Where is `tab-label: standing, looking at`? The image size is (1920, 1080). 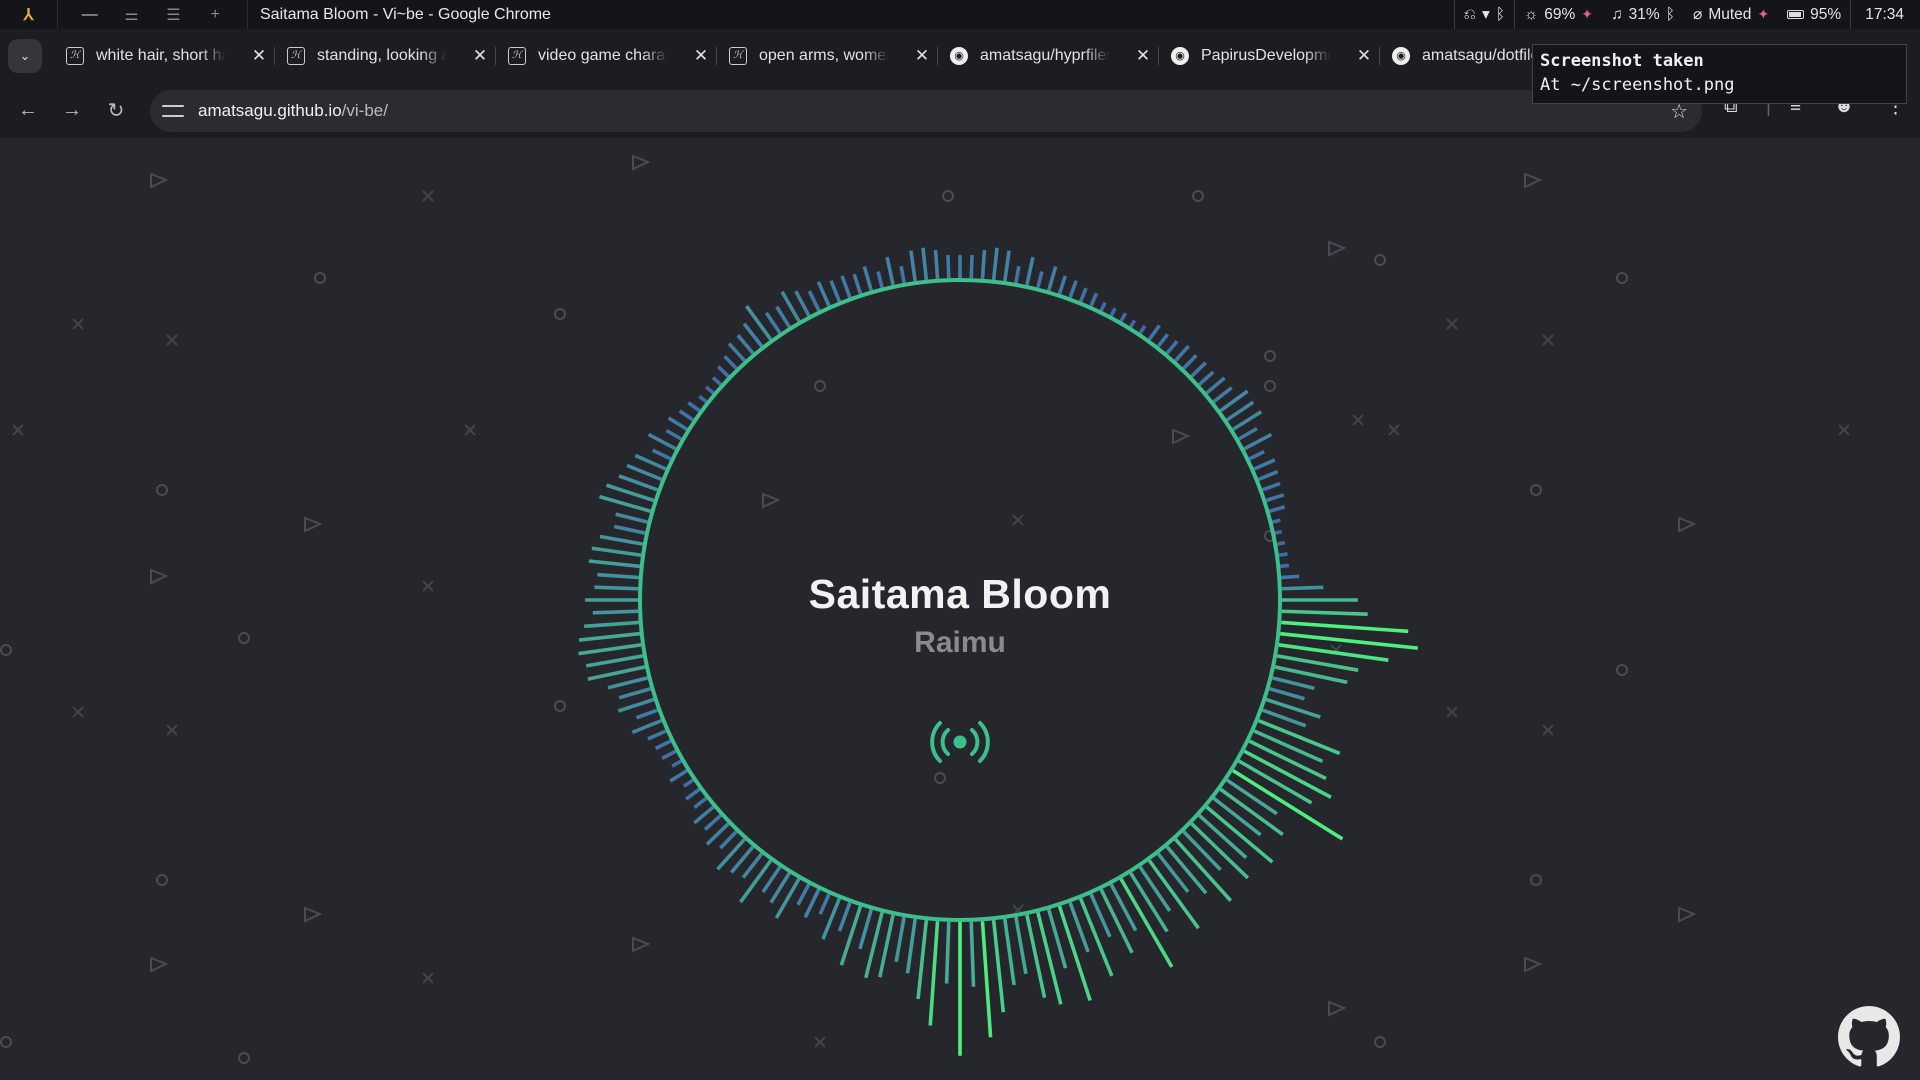 tab-label: standing, looking at is located at coordinates (382, 55).